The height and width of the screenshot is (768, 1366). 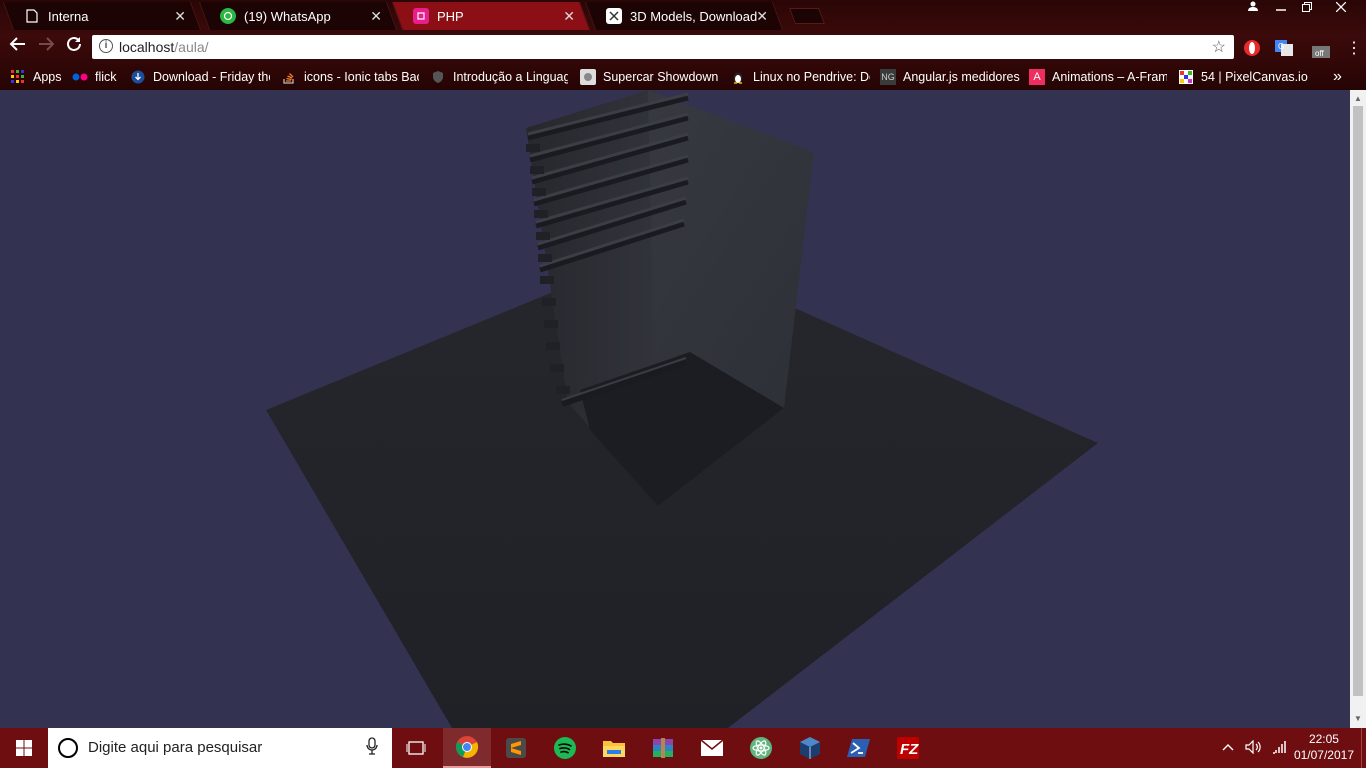 I want to click on bookmark-angular-medidores: NG Angular.js medidores, so click(x=950, y=77).